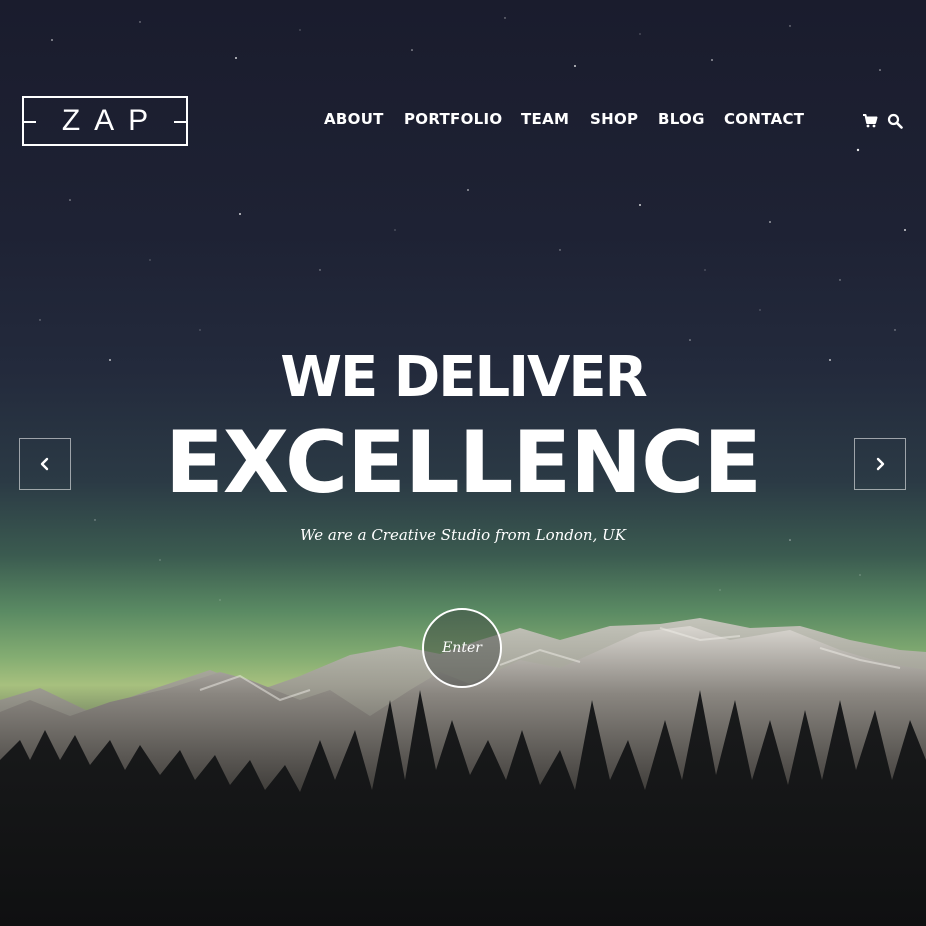  I want to click on nav-item-about: ABOUT, so click(354, 119).